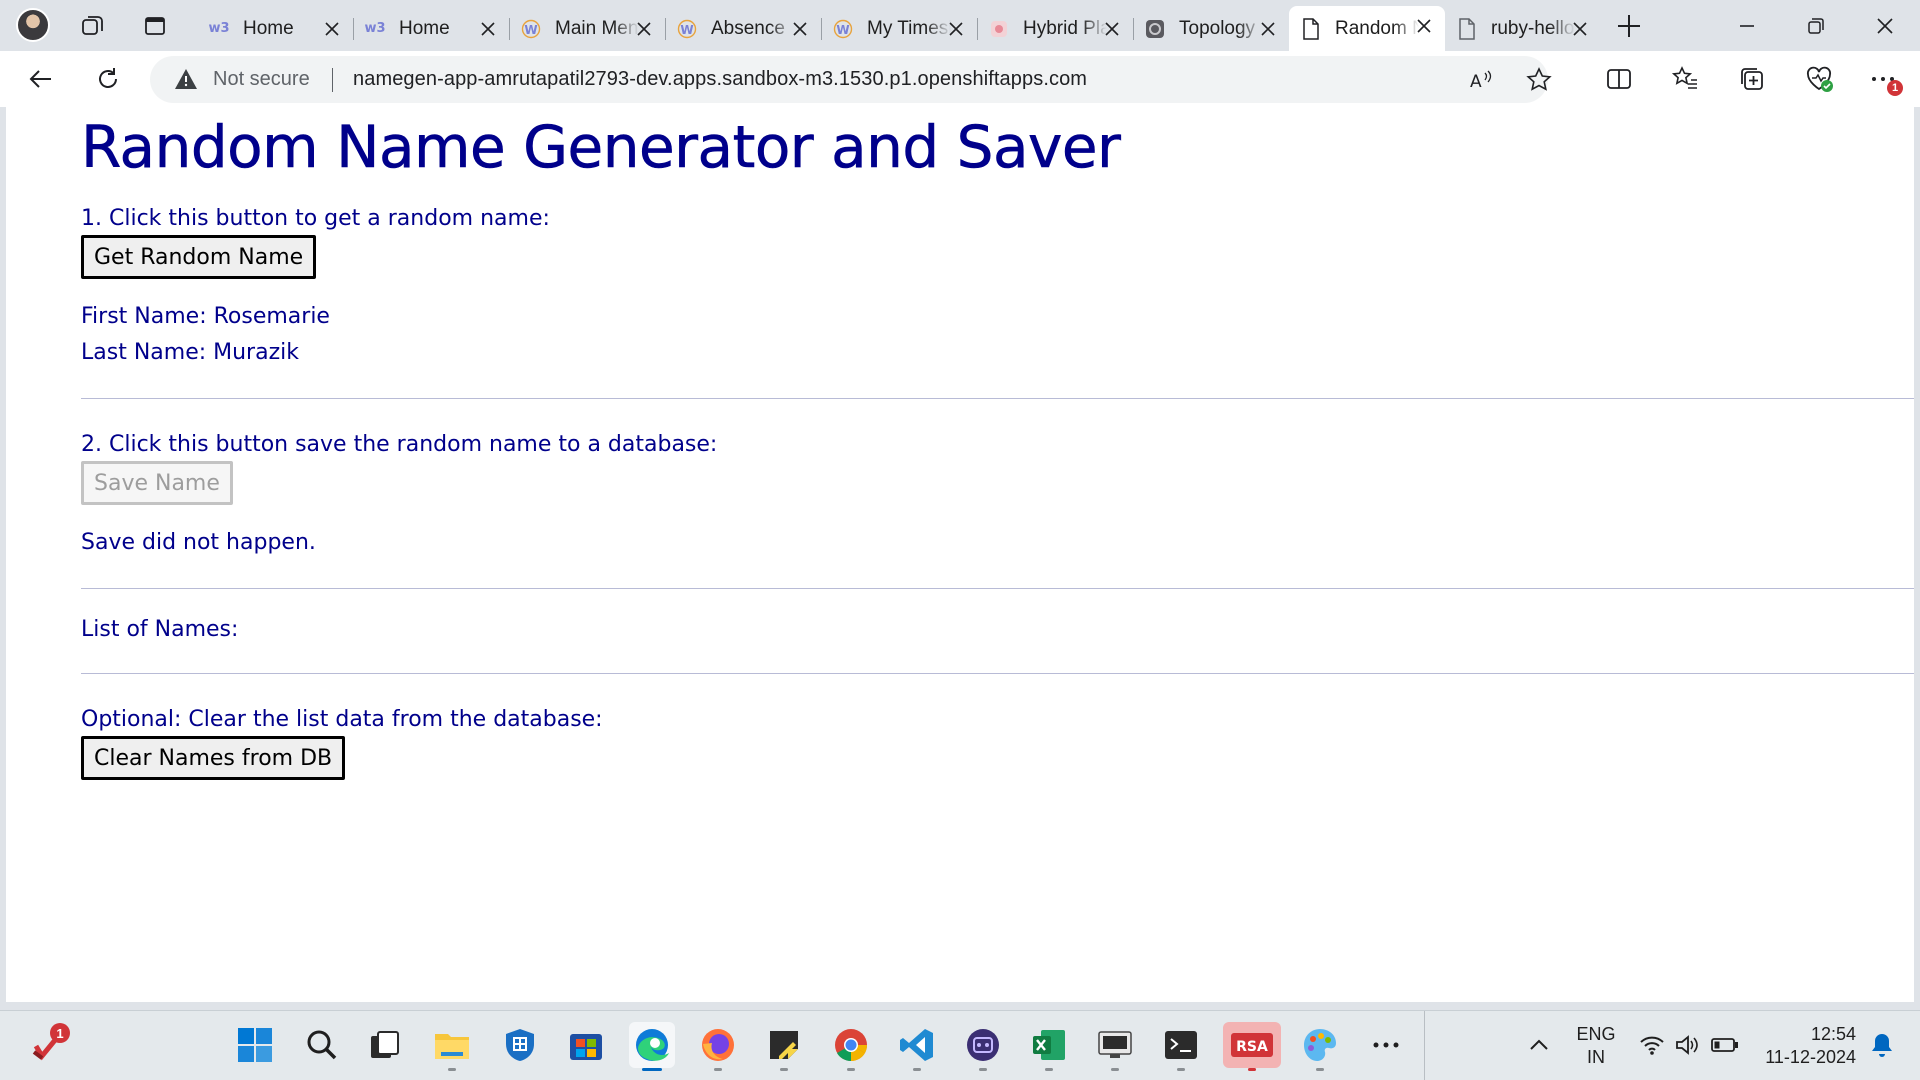  What do you see at coordinates (917, 1046) in the screenshot?
I see `vscode-icon` at bounding box center [917, 1046].